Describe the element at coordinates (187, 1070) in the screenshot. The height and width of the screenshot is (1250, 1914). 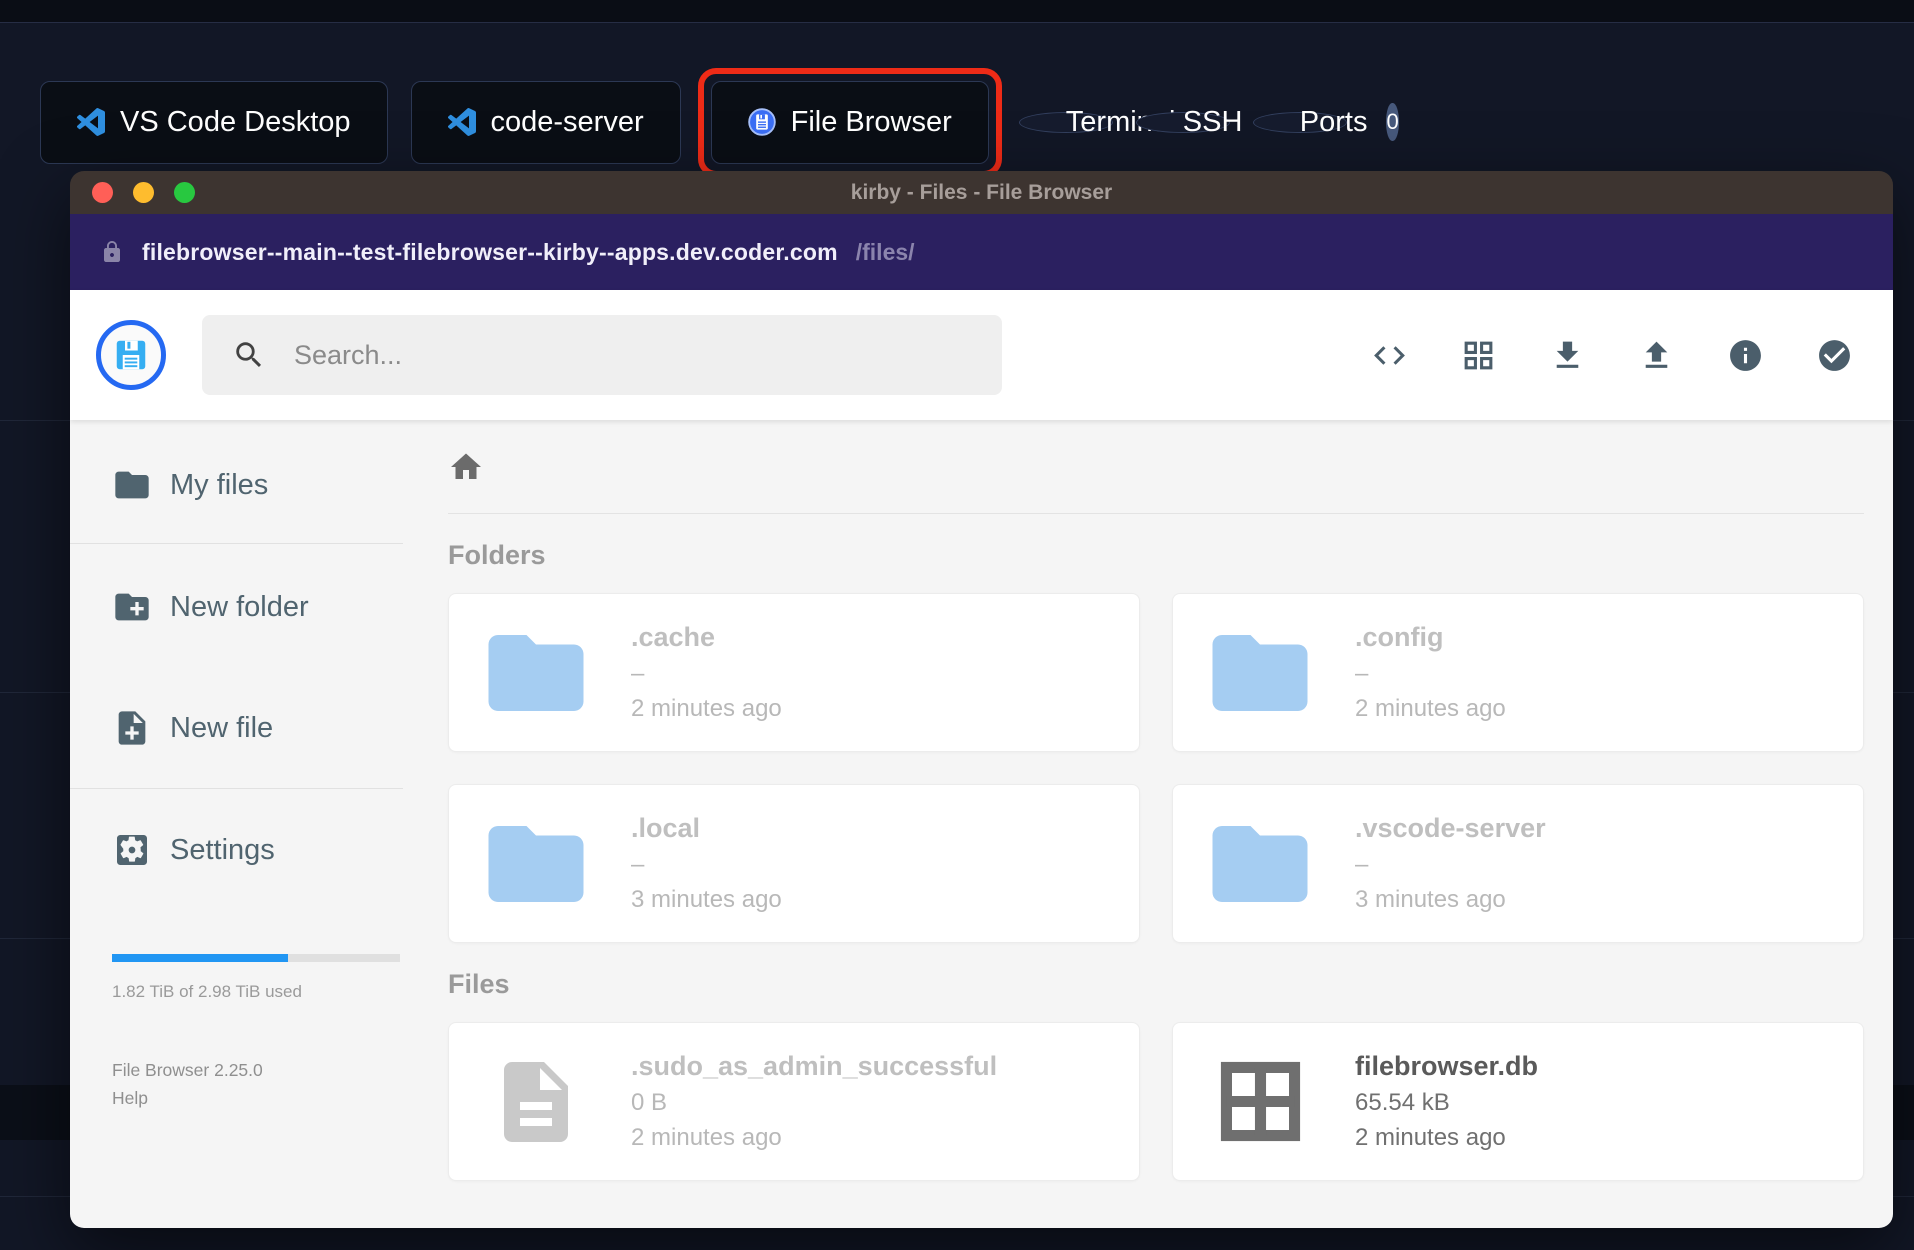
I see `app-version-label: File Browser 2.25.0` at that location.